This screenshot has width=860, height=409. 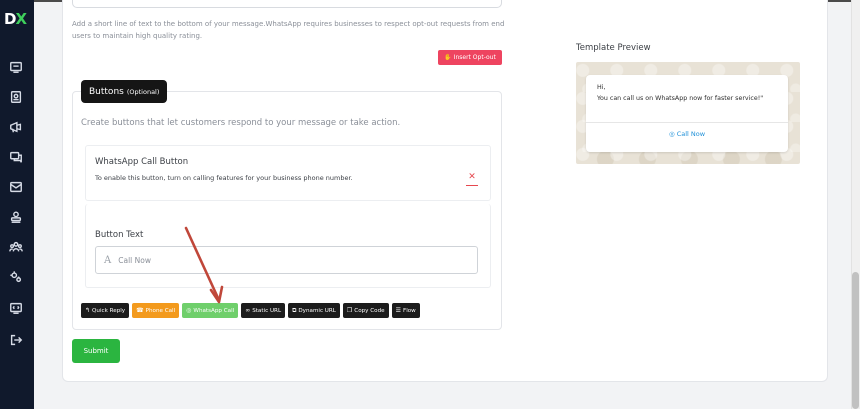 I want to click on buttons-title-text: Buttons, so click(x=106, y=91).